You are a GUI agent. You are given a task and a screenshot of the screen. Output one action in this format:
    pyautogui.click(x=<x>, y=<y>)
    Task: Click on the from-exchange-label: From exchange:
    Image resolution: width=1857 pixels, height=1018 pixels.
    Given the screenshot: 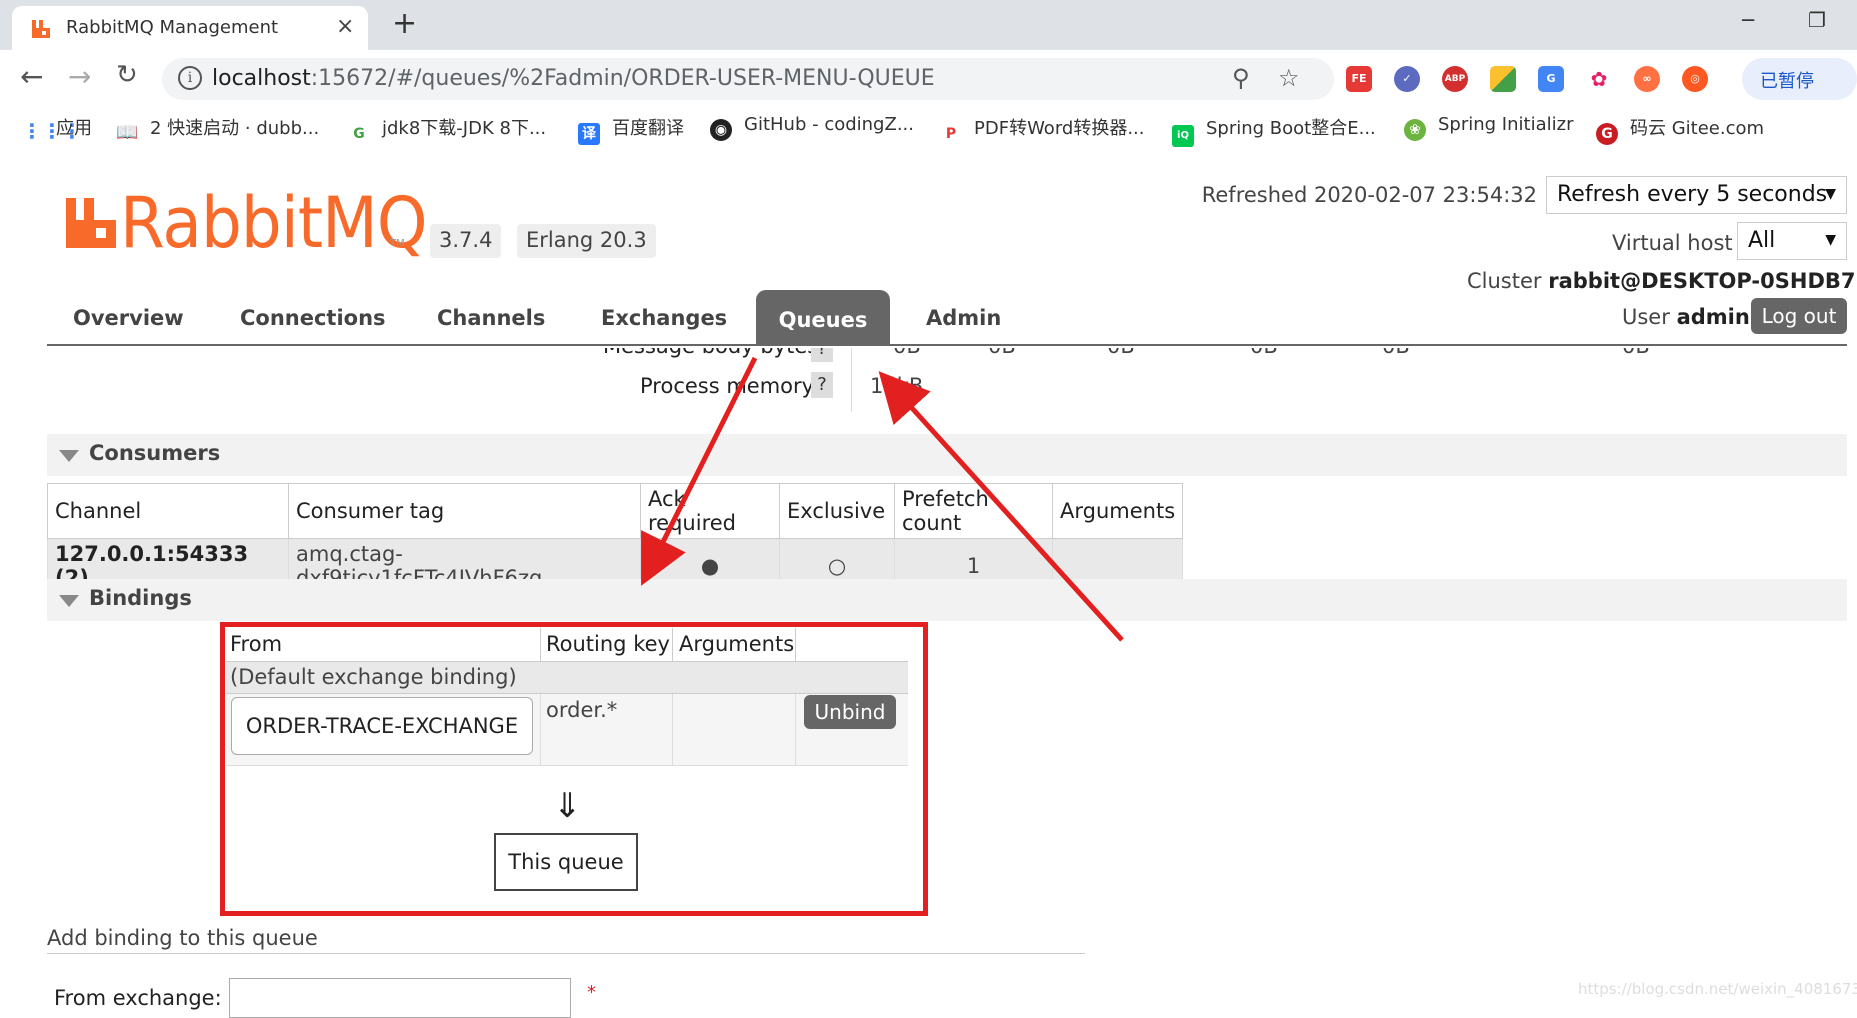 What is the action you would take?
    pyautogui.click(x=138, y=998)
    